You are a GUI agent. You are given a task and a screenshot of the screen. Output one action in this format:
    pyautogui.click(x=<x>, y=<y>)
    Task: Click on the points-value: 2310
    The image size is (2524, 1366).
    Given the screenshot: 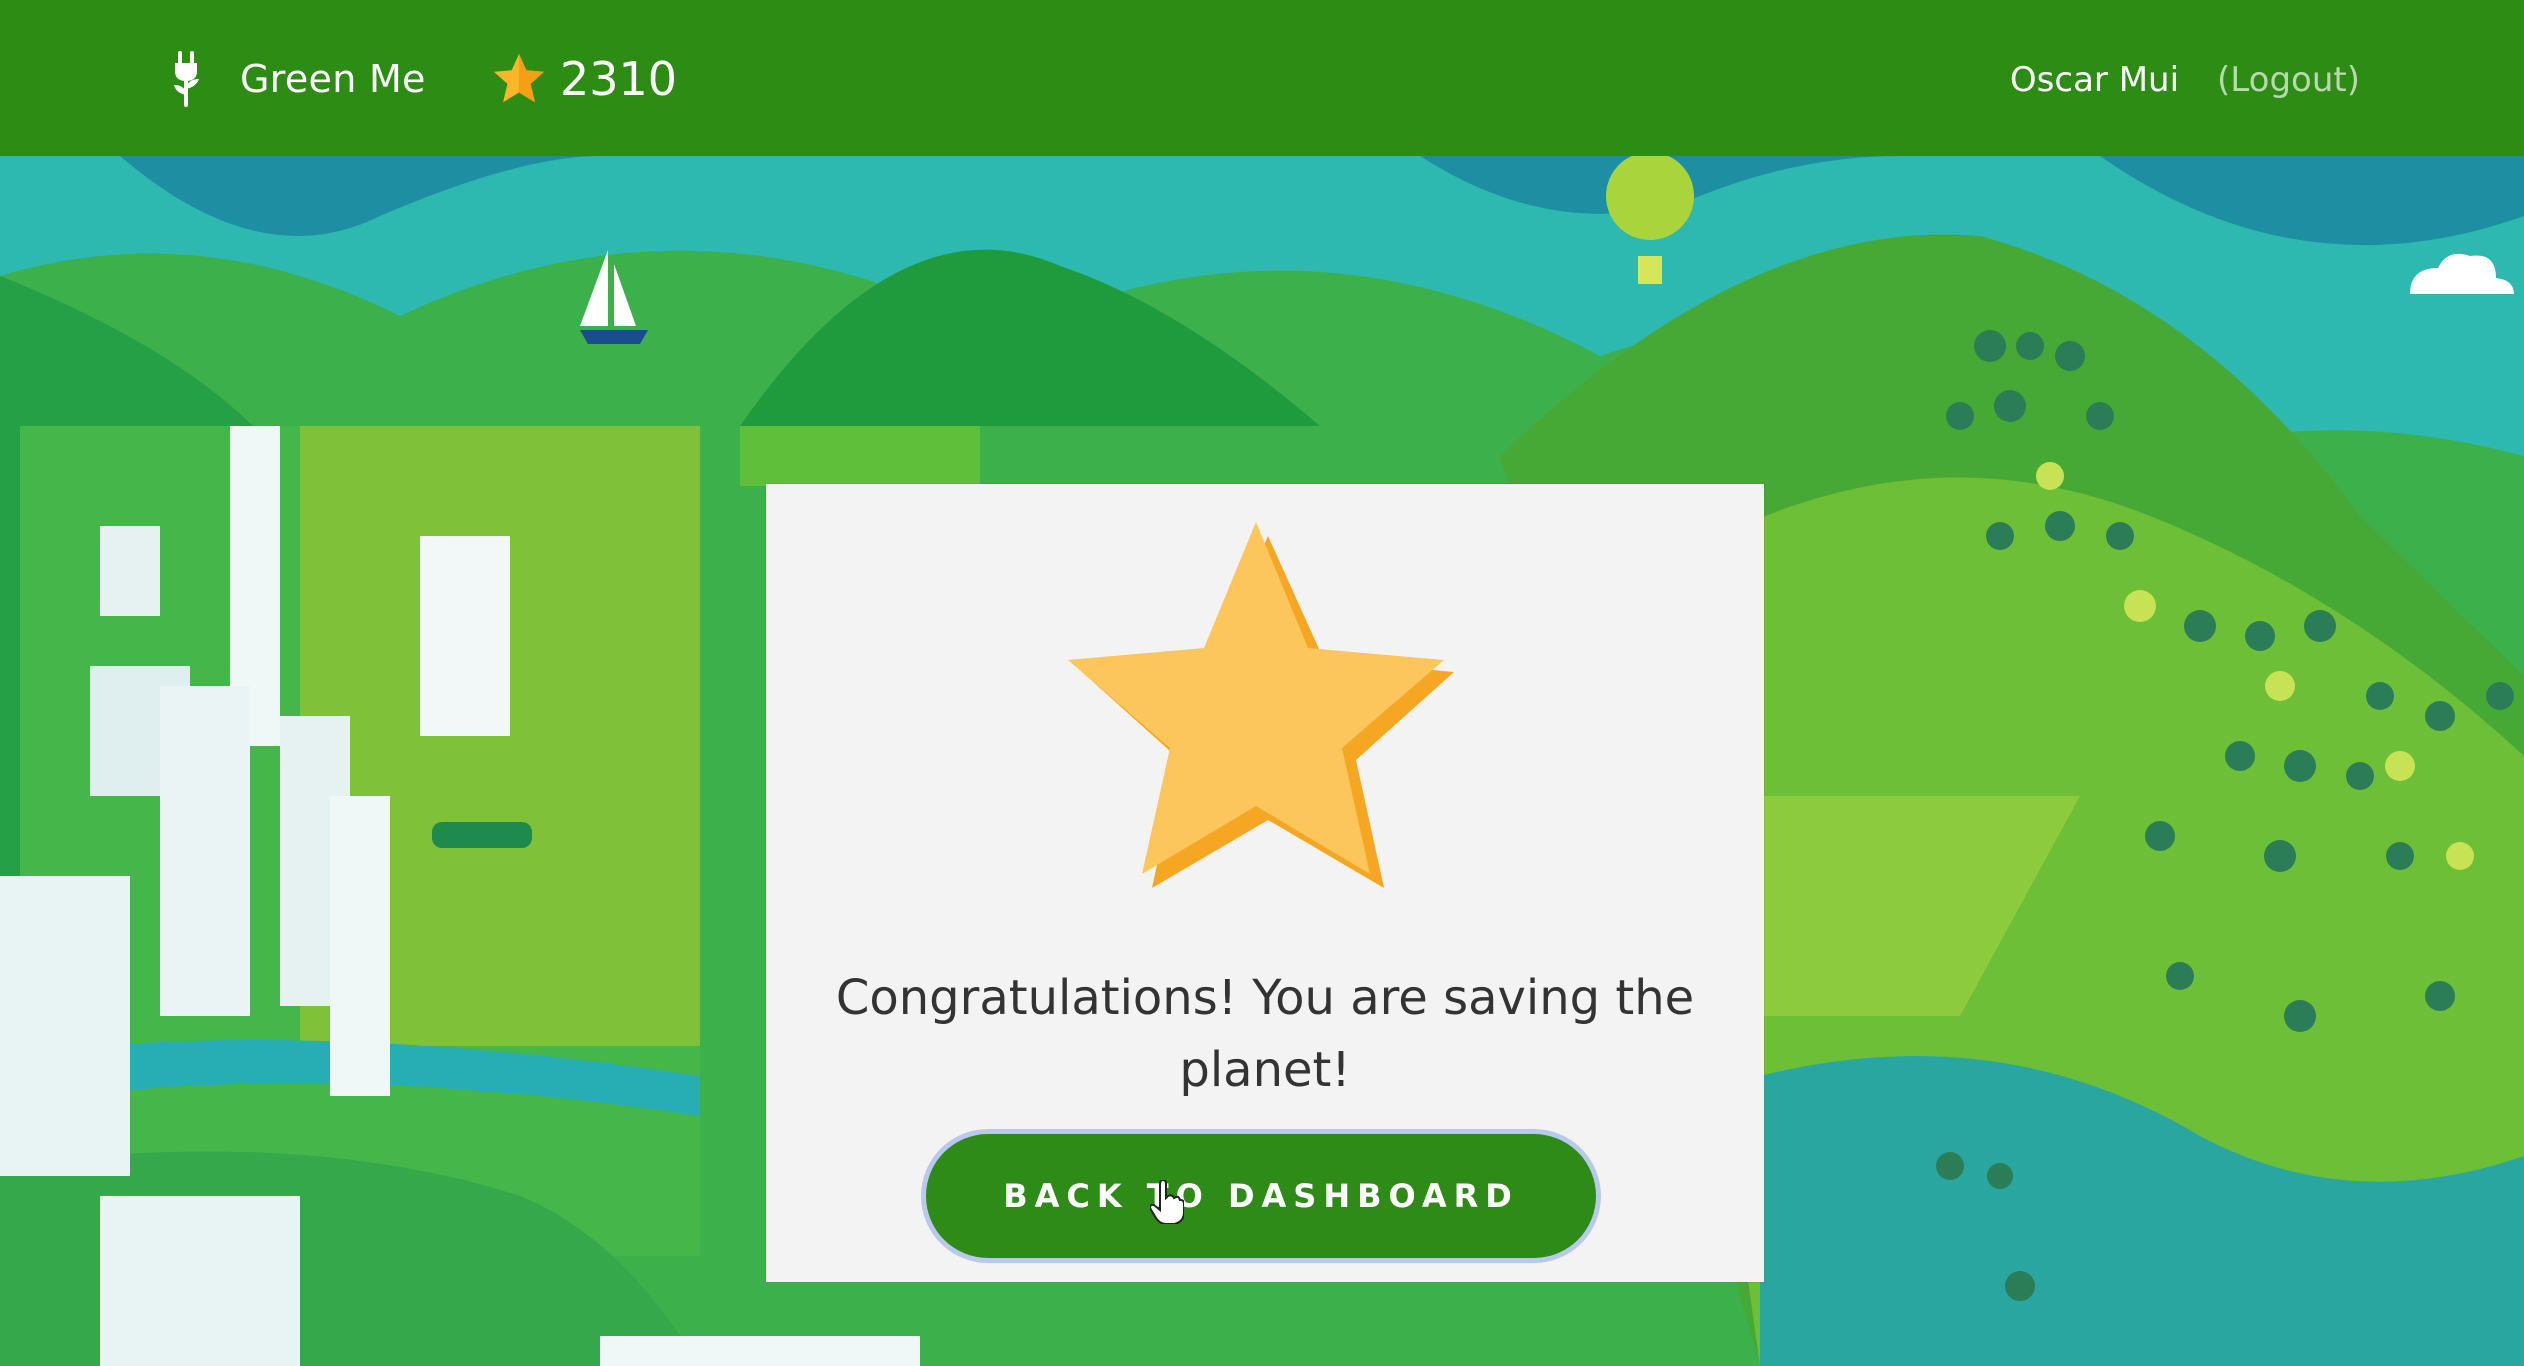 What is the action you would take?
    pyautogui.click(x=619, y=79)
    